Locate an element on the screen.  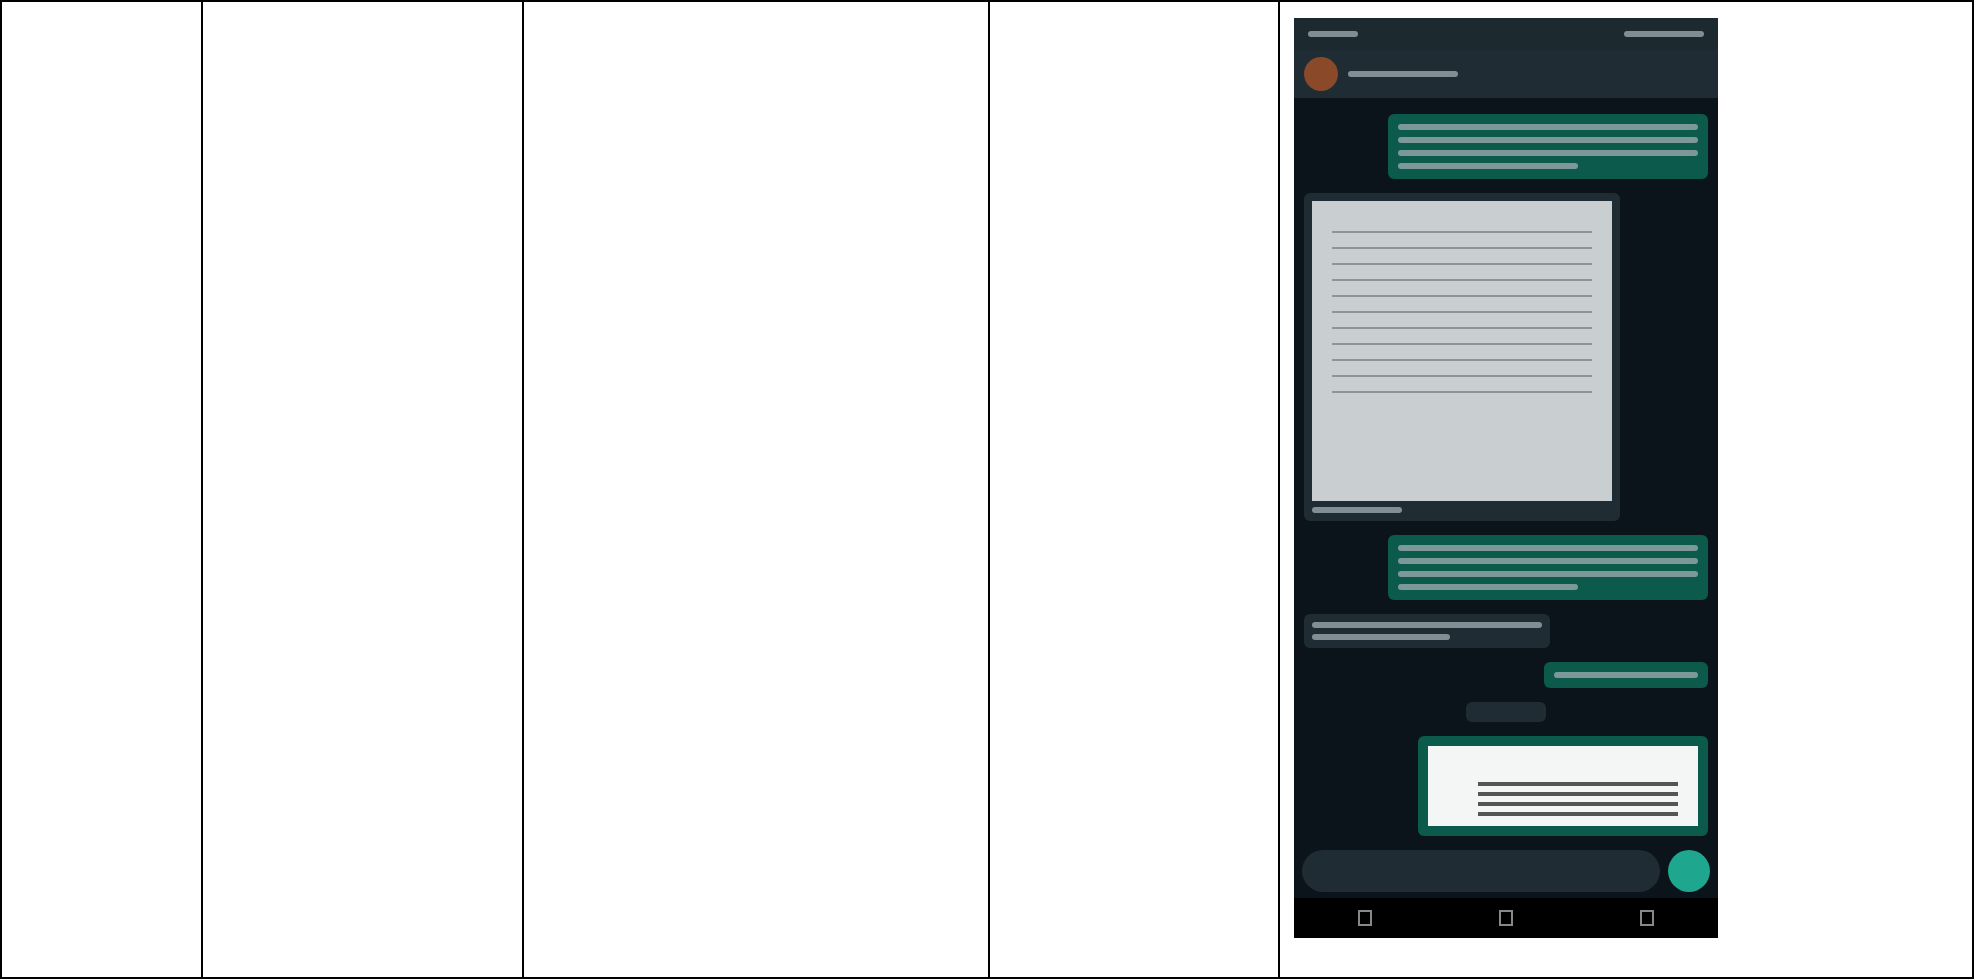
home-icon is located at coordinates (1506, 918).